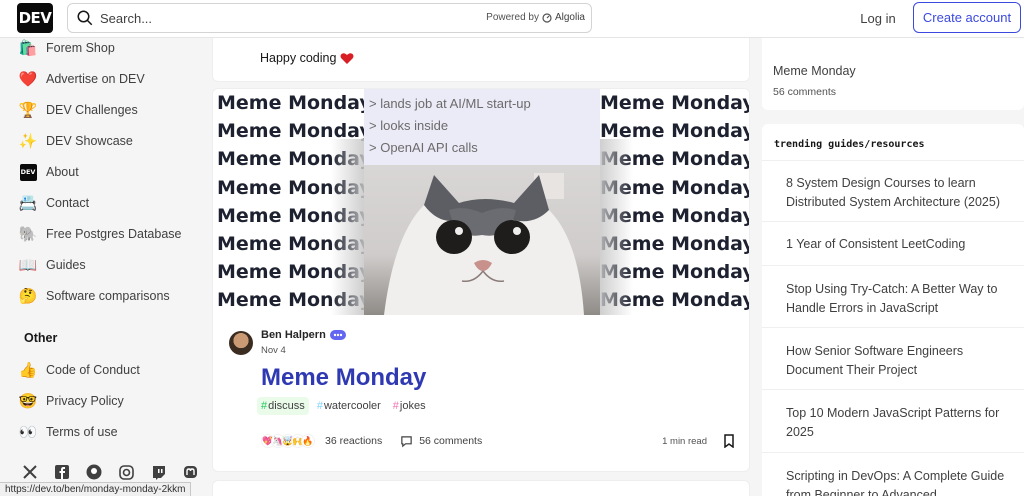 Image resolution: width=1024 pixels, height=496 pixels. What do you see at coordinates (80, 48) in the screenshot?
I see `sidebar-item-label: Forem Shop` at bounding box center [80, 48].